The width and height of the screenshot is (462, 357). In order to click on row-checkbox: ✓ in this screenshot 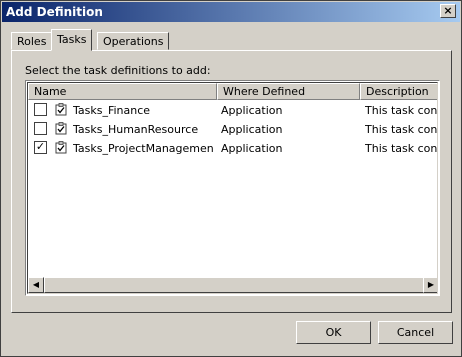, I will do `click(40, 147)`.